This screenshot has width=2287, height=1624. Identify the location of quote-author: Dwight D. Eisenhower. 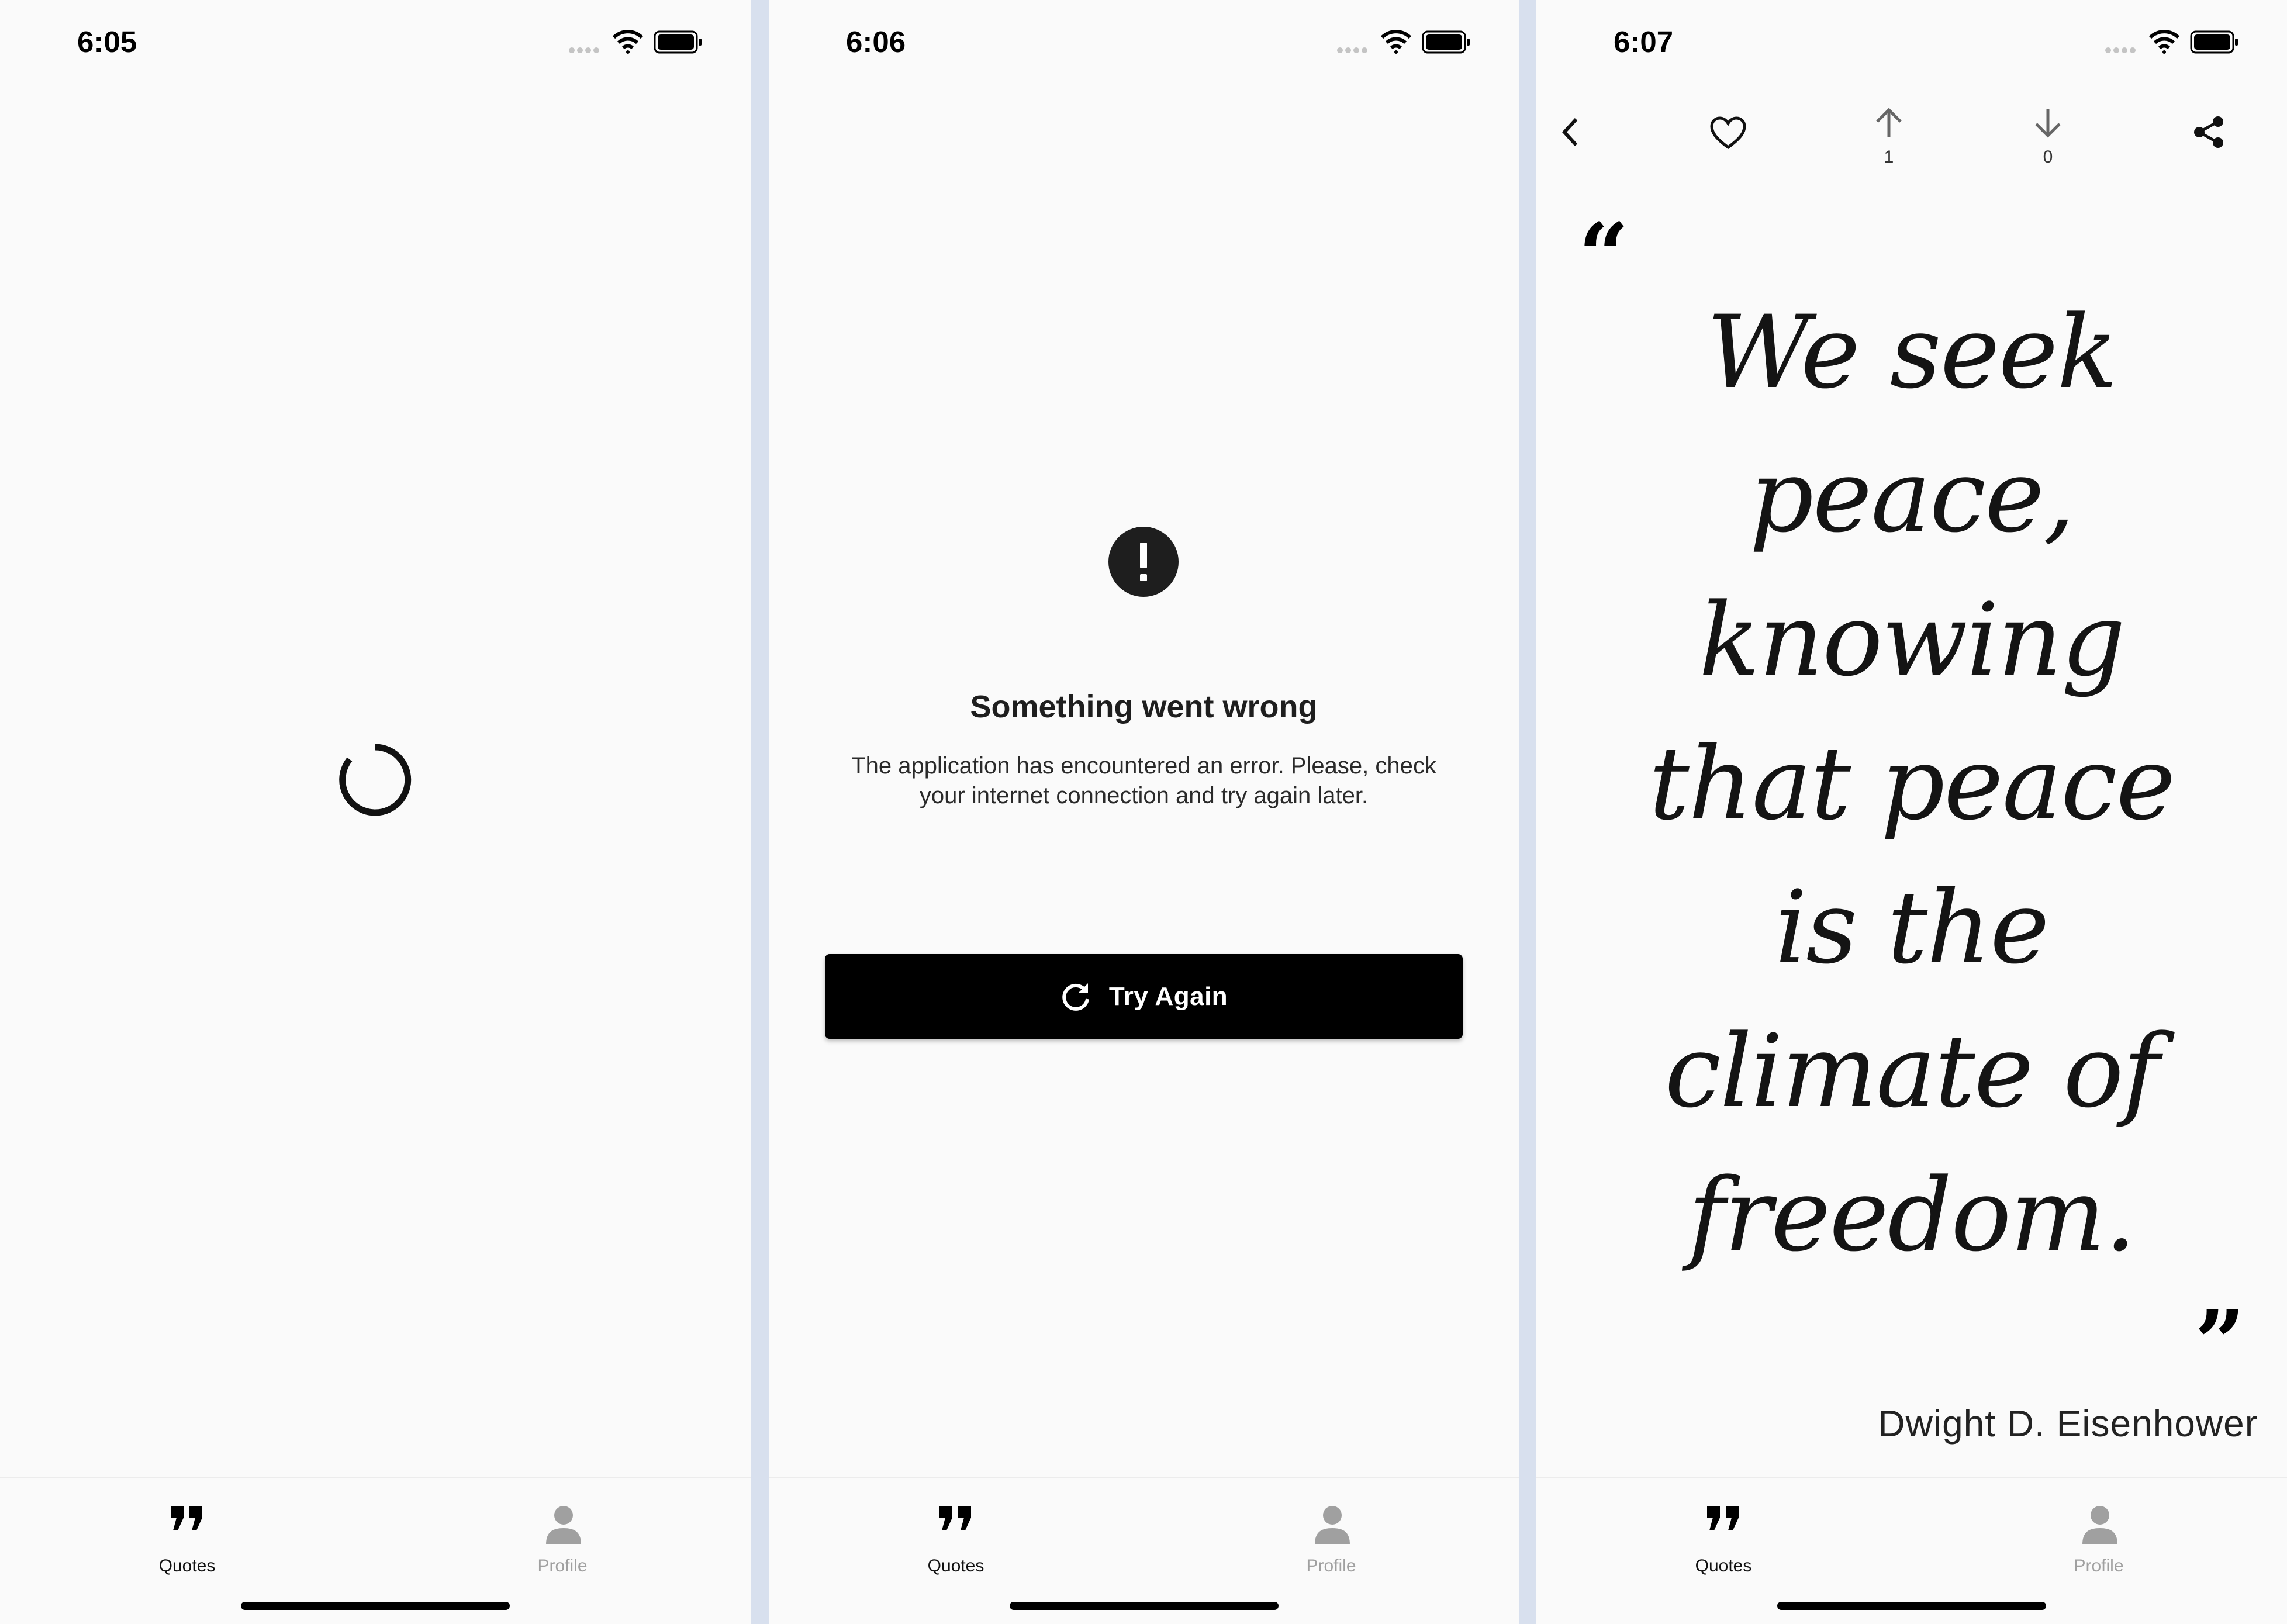
(2068, 1423).